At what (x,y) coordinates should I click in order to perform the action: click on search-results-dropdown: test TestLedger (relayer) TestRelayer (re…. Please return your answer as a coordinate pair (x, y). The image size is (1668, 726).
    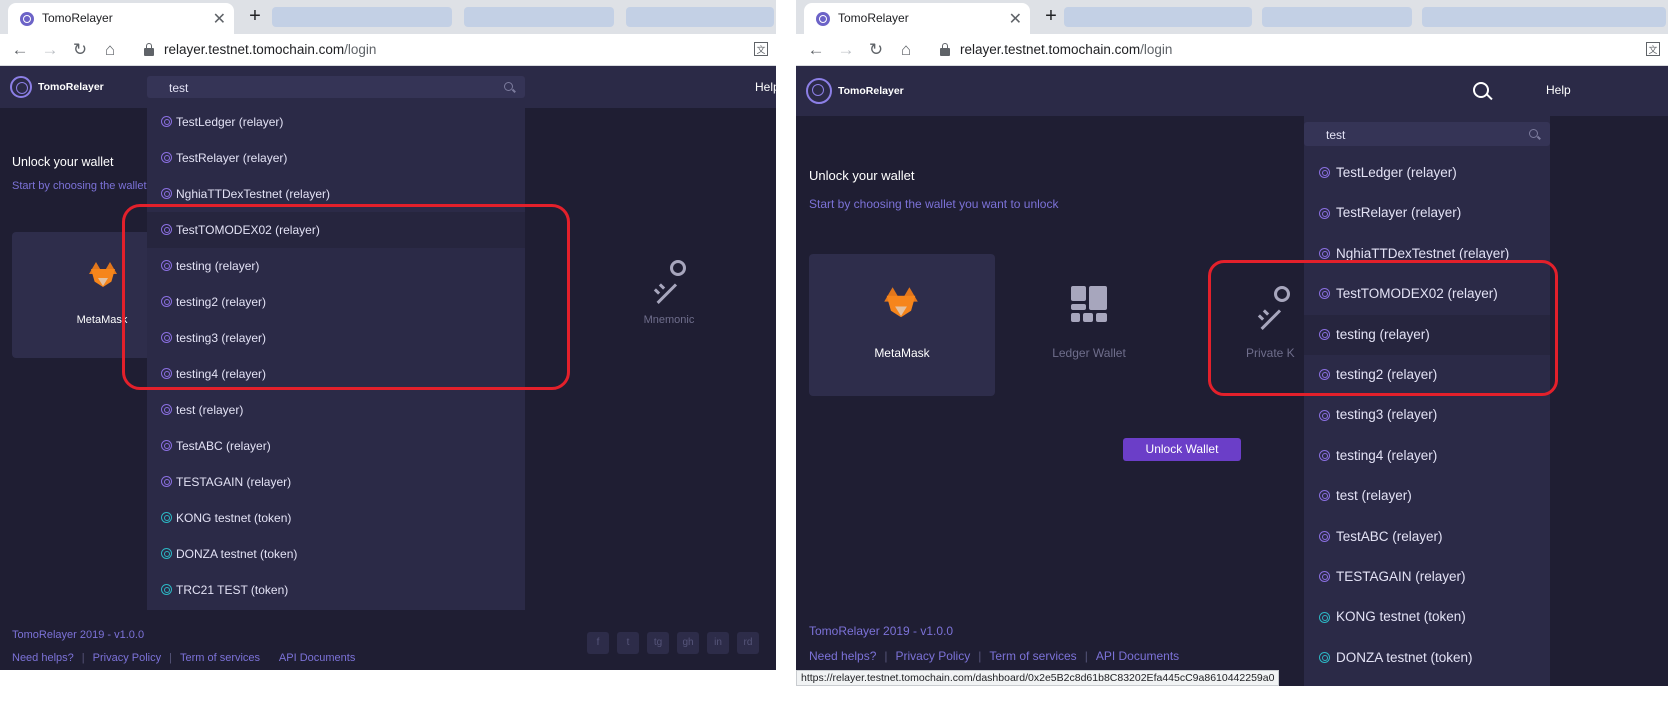
    Looking at the image, I should click on (1427, 401).